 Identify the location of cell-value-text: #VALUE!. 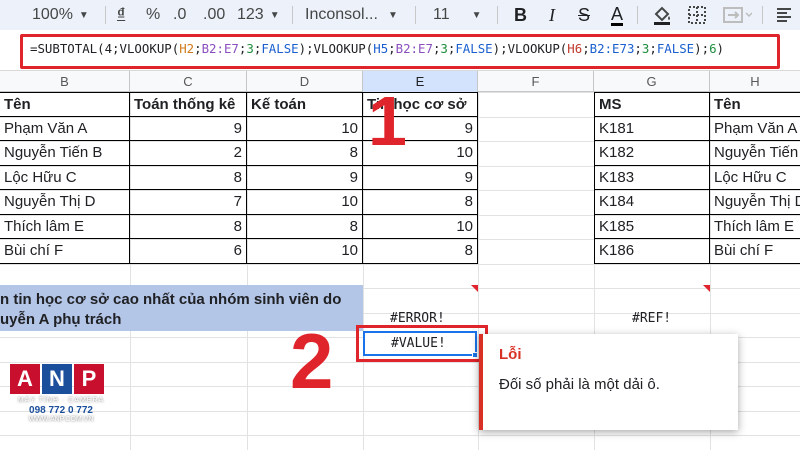
(418, 343).